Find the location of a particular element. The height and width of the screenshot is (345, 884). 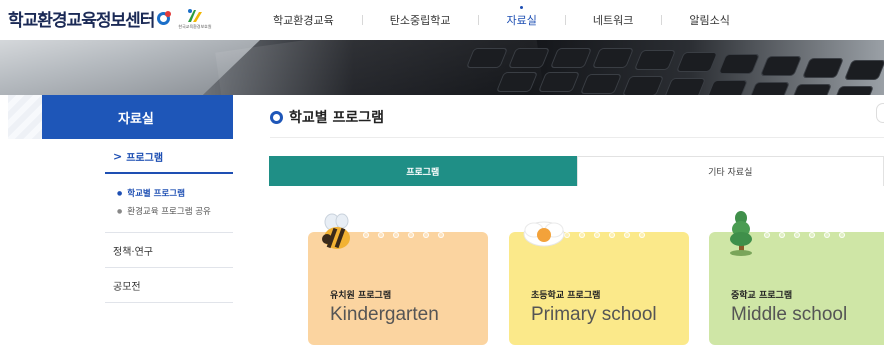

sidebar-submenu: ● 학교별 프로그램 ● 환경교육 프로그램 공유 is located at coordinates (169, 203).